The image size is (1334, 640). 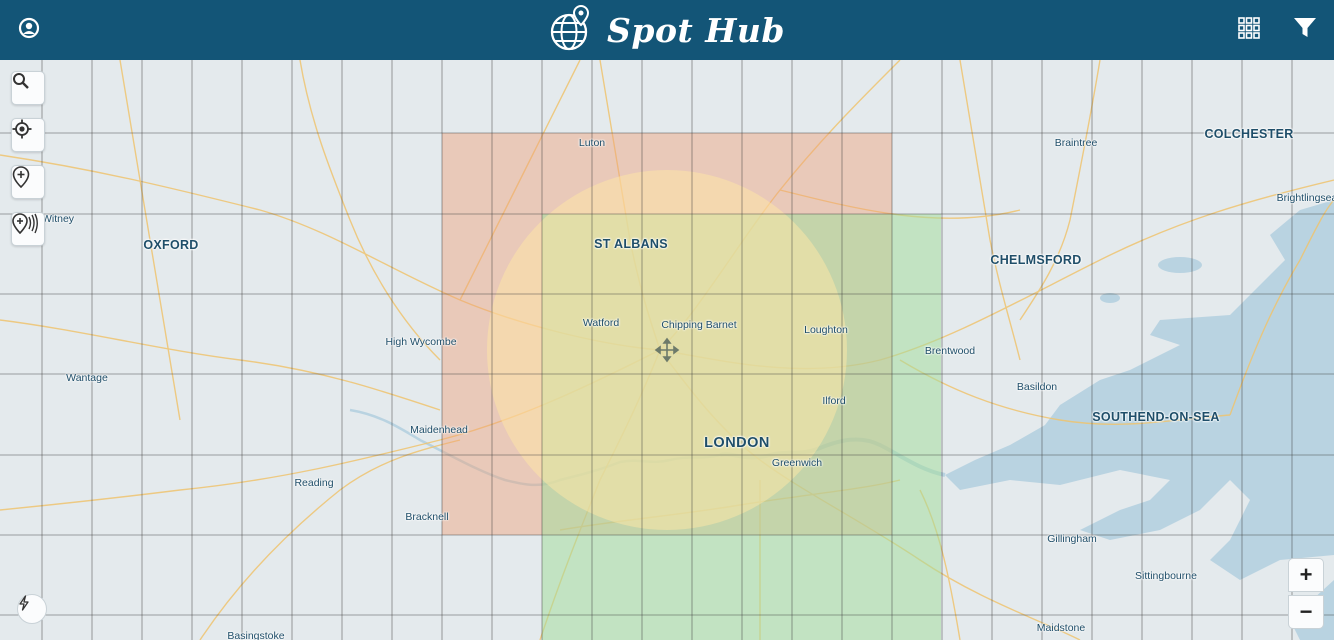 What do you see at coordinates (696, 30) in the screenshot?
I see `app-name: Spot Hub` at bounding box center [696, 30].